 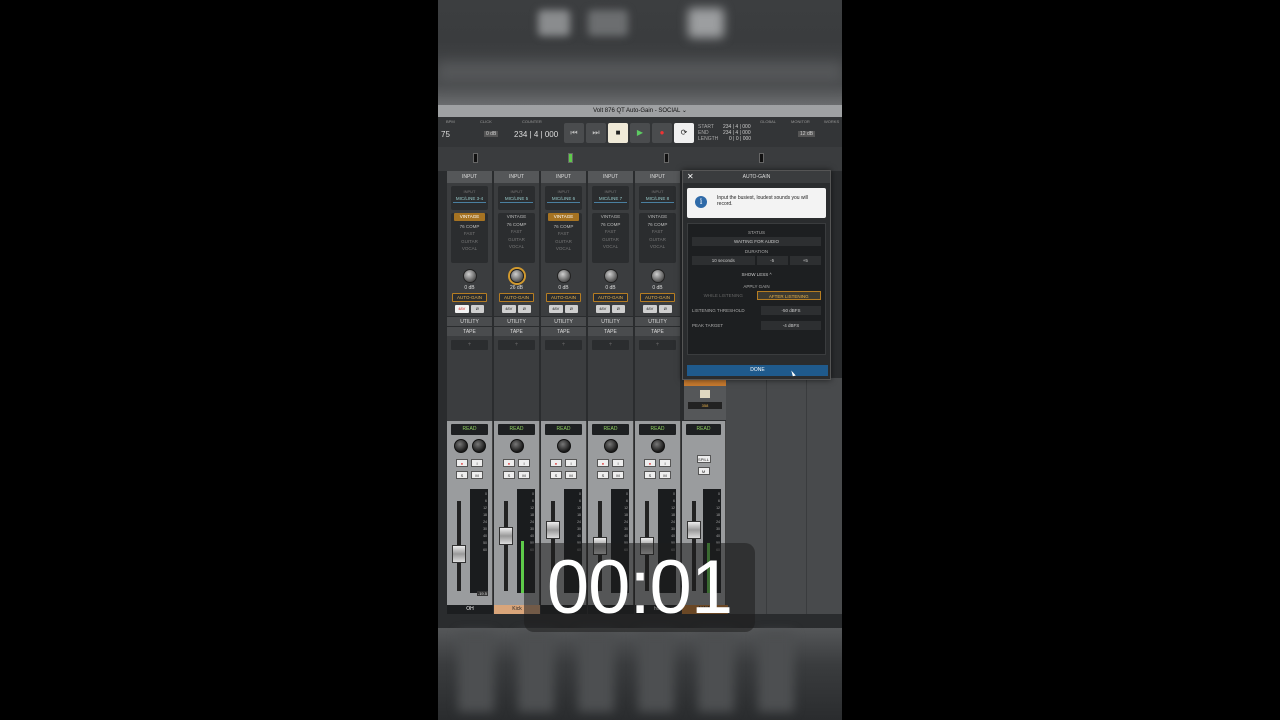 I want to click on input-selector: INPUT MIC/LINE 5, so click(x=516, y=198).